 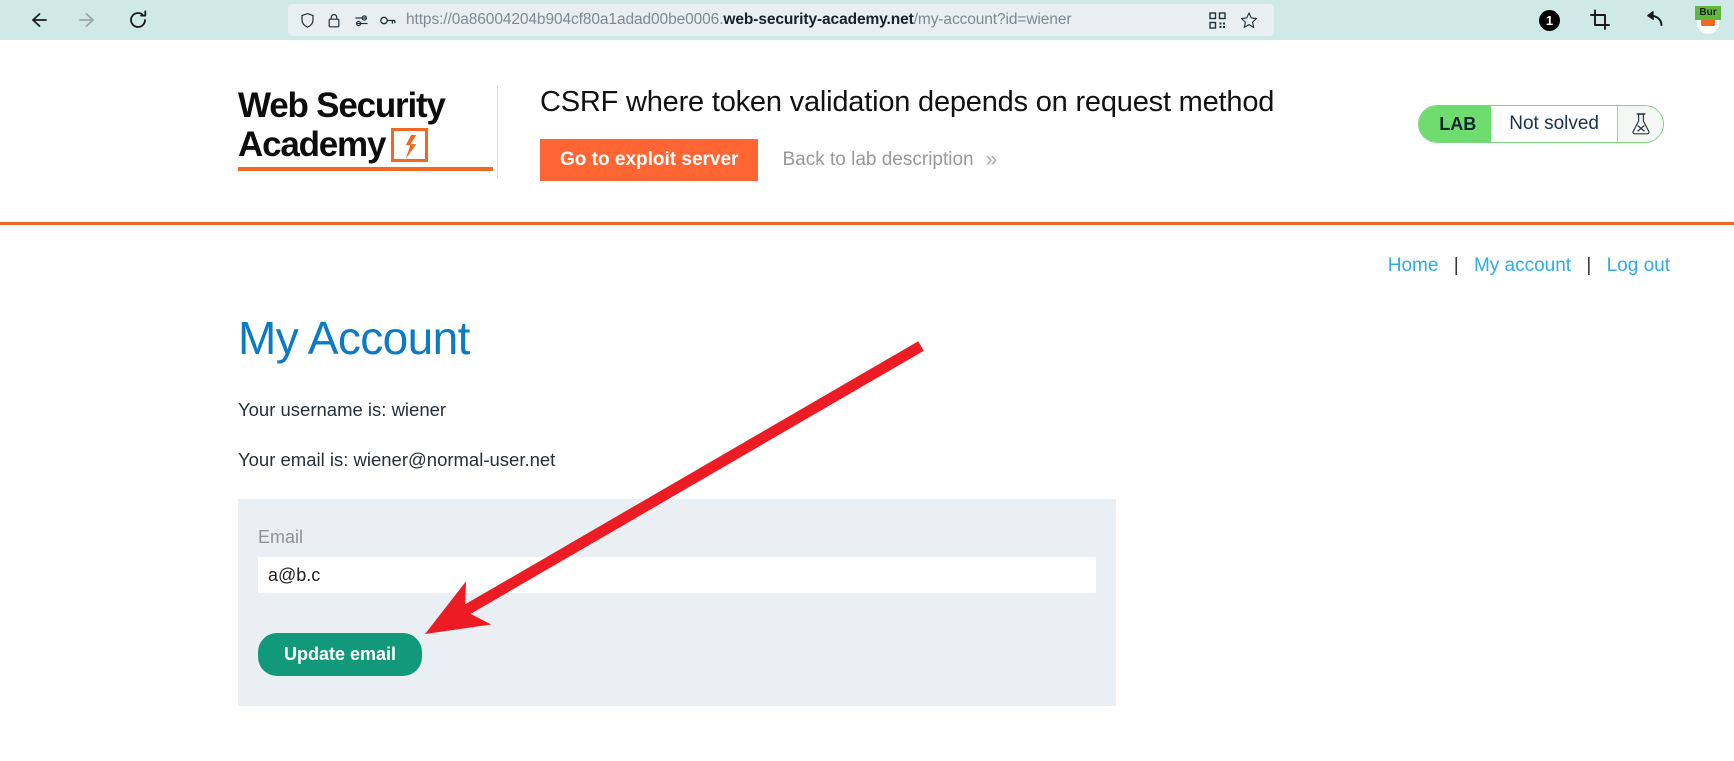 I want to click on logo-underline, so click(x=365, y=169).